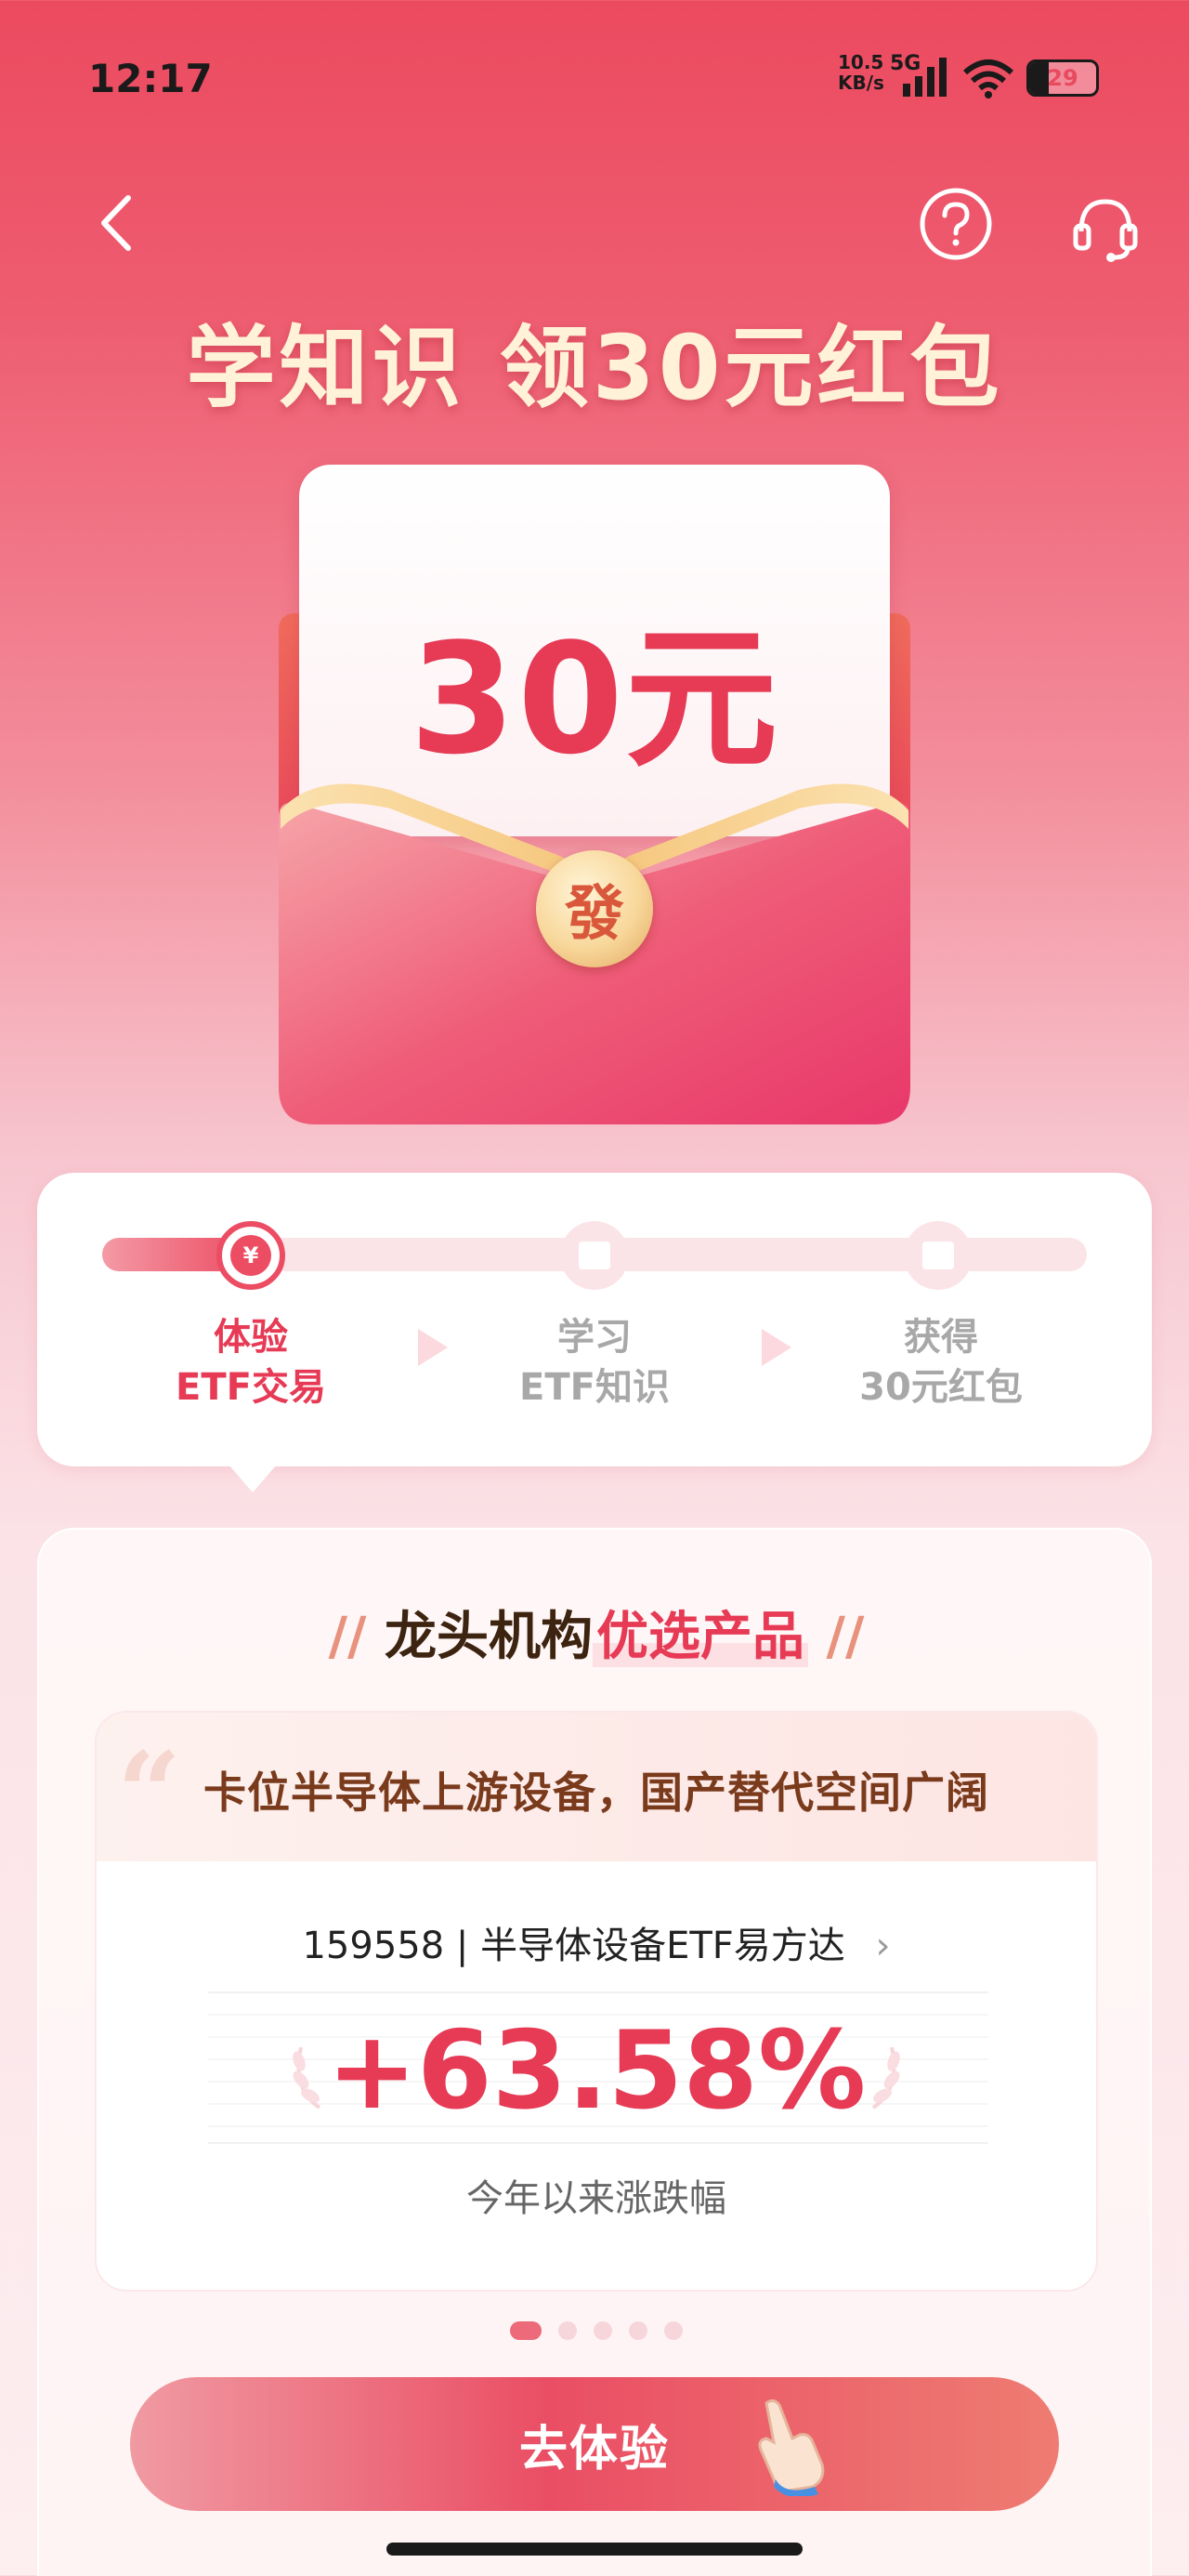 This screenshot has height=2576, width=1189. I want to click on back-arrow-icon, so click(116, 223).